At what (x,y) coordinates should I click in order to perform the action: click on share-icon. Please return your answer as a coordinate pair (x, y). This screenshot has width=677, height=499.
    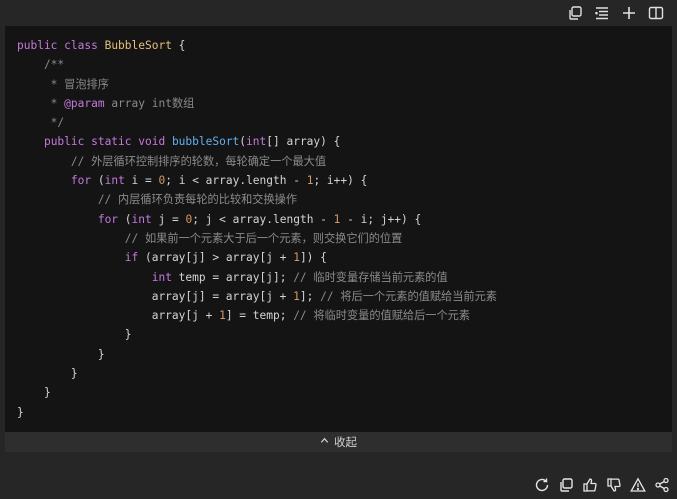
    Looking at the image, I should click on (662, 485).